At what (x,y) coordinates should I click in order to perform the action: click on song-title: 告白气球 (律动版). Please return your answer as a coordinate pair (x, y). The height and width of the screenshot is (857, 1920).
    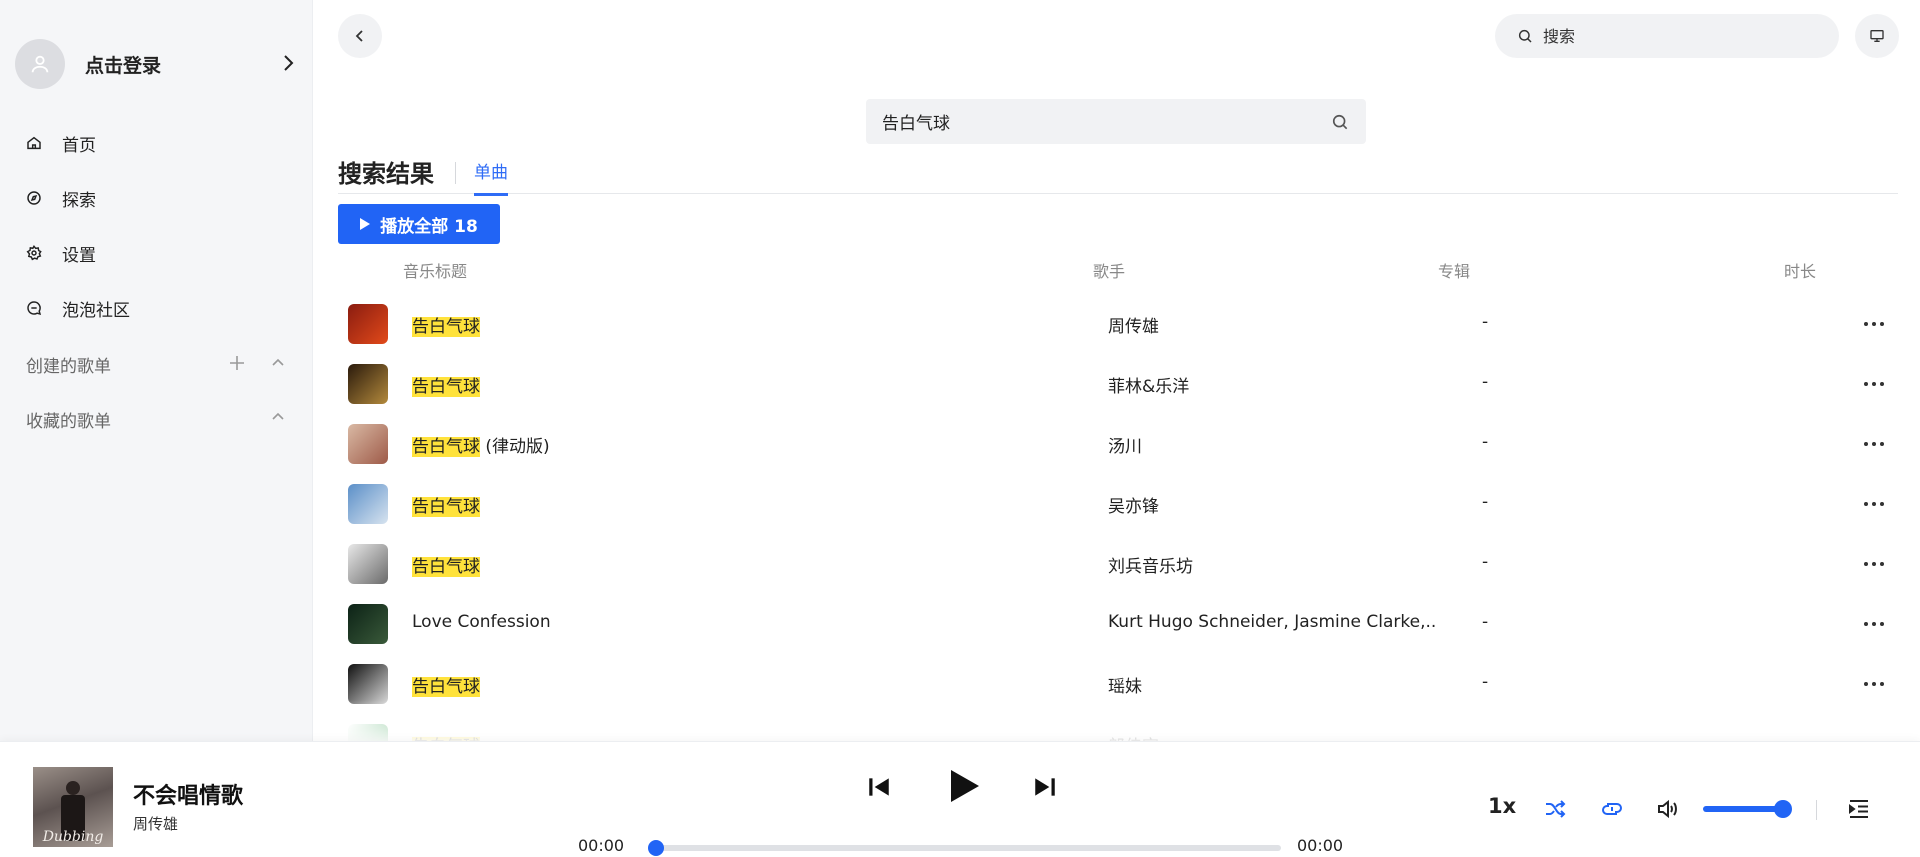
    Looking at the image, I should click on (481, 444).